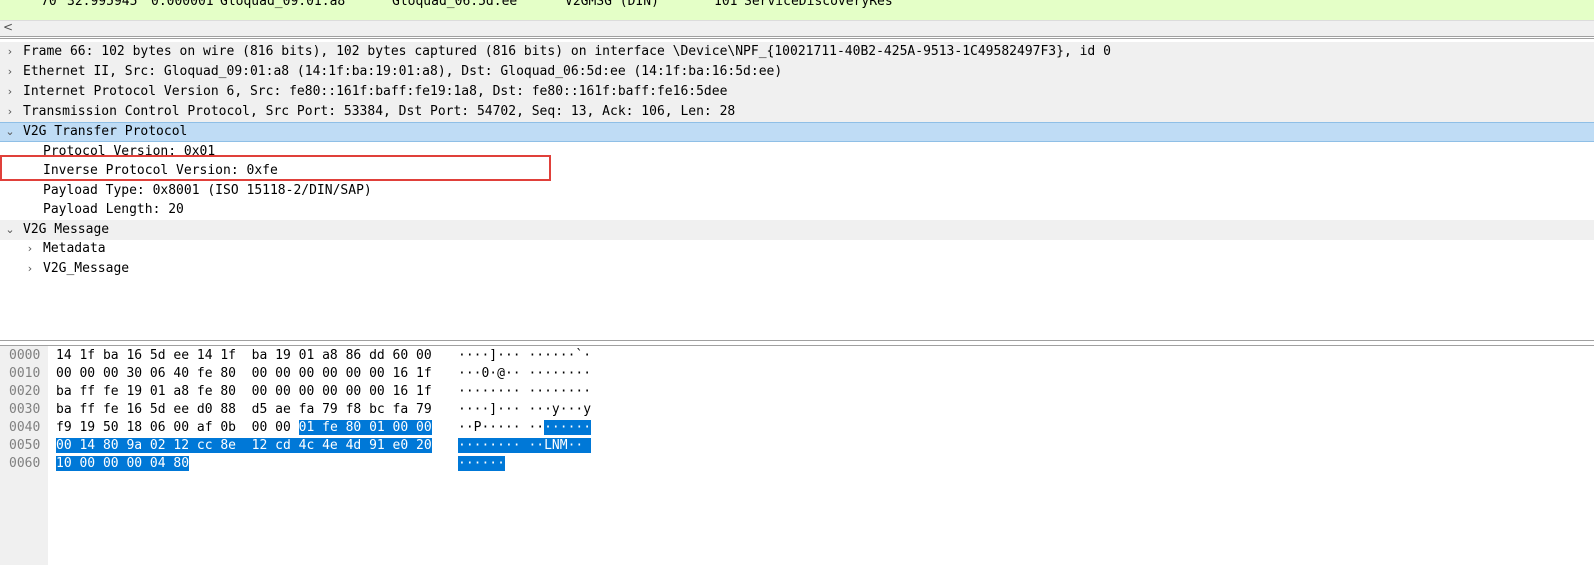 The width and height of the screenshot is (1594, 565). Describe the element at coordinates (726, 4) in the screenshot. I see `packet-length: 101` at that location.